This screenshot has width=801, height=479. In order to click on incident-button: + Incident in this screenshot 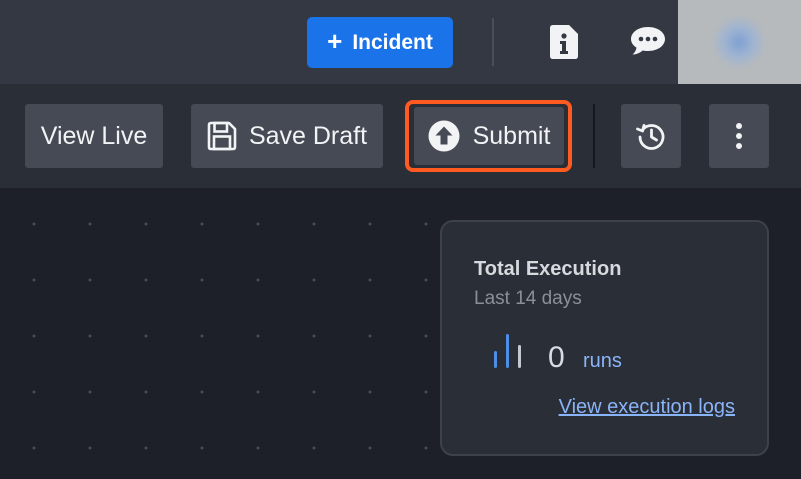, I will do `click(380, 42)`.